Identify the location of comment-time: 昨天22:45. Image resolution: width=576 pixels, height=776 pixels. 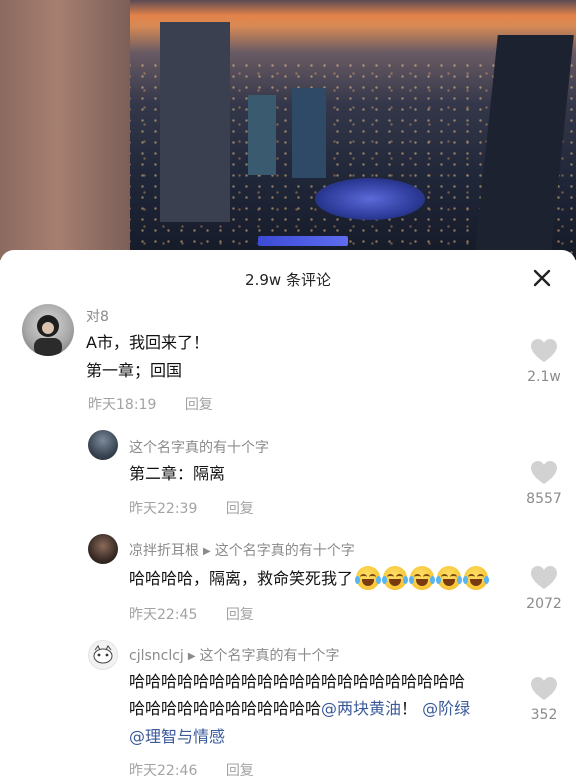
(163, 615).